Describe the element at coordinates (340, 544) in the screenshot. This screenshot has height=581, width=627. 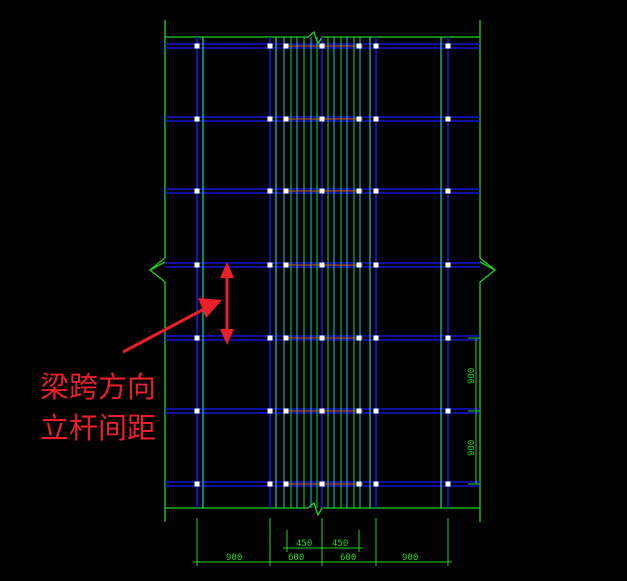
I see `dim-inner-2: 450` at that location.